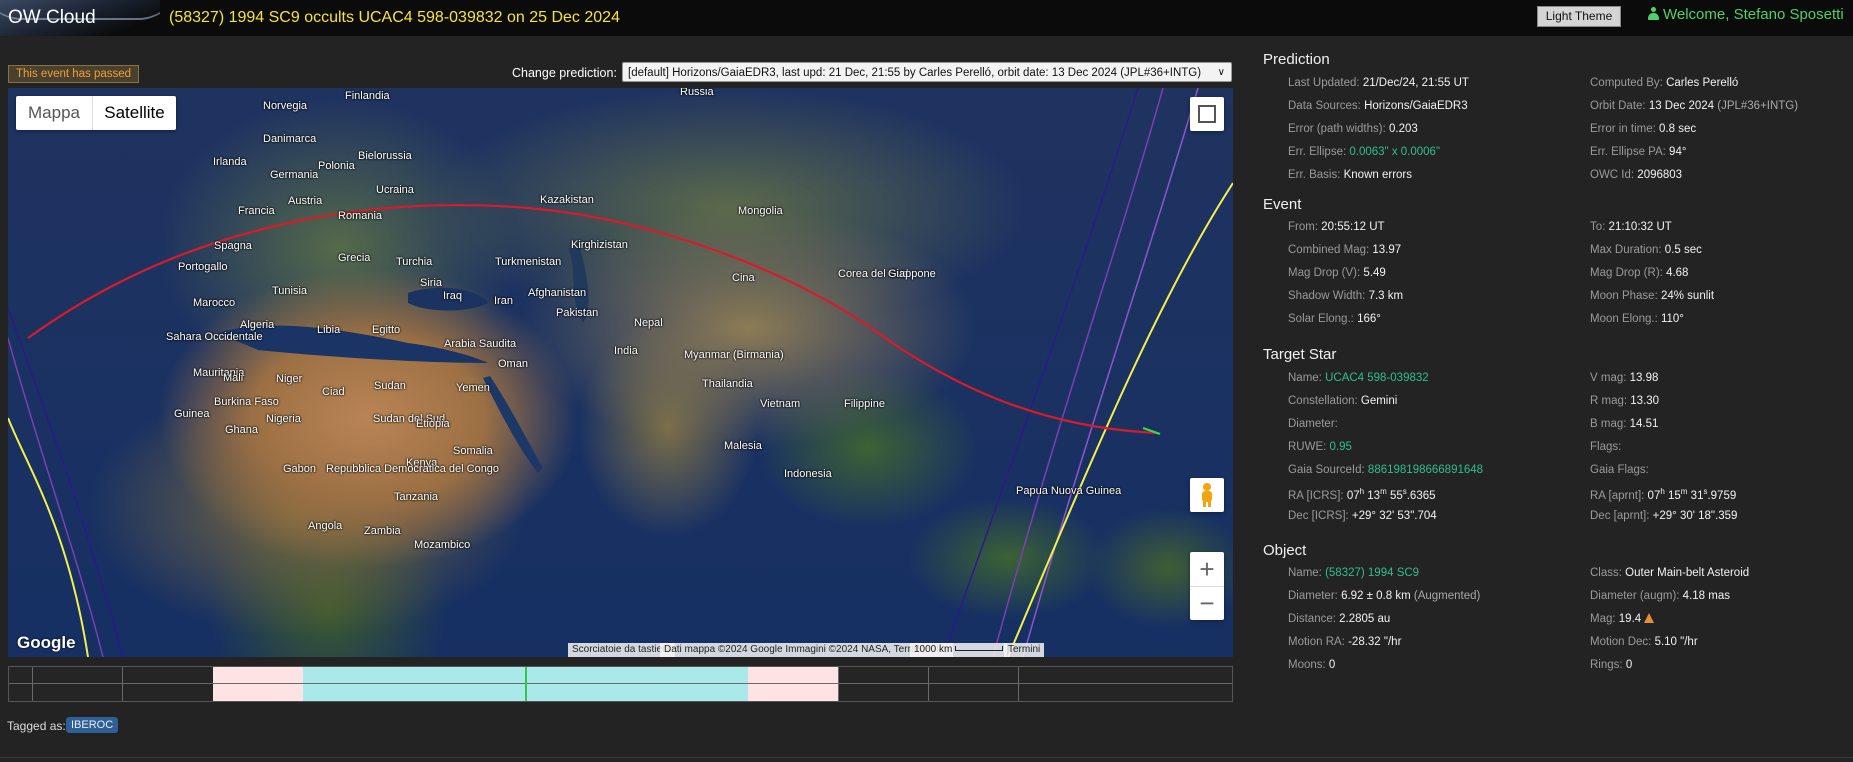  I want to click on map-label: Grecia, so click(354, 258).